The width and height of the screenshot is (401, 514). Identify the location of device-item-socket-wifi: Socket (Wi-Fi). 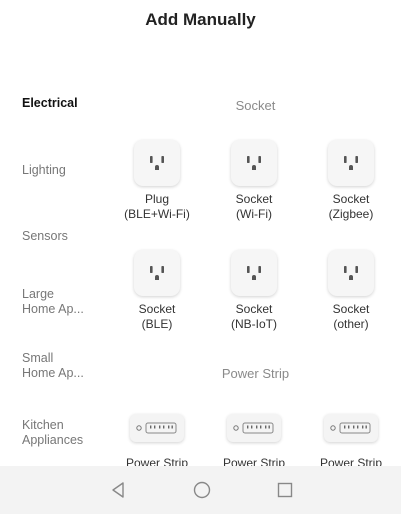
(254, 181).